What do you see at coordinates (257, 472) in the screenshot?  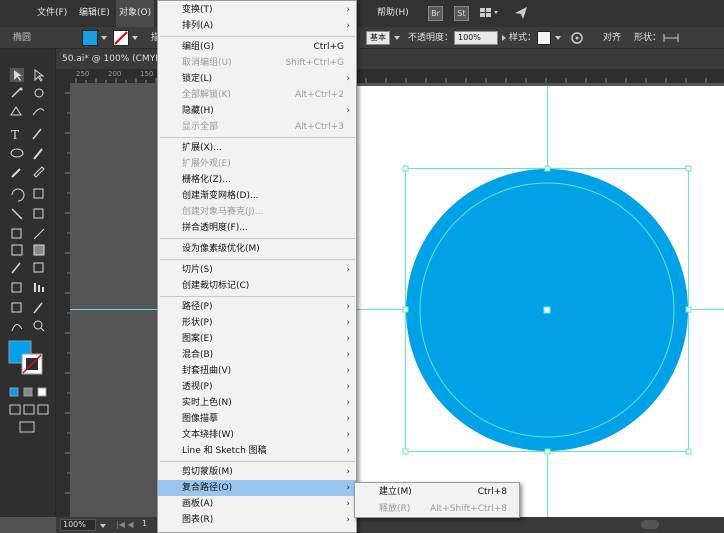 I see `menu-item: 剪切蒙版(M) ›` at bounding box center [257, 472].